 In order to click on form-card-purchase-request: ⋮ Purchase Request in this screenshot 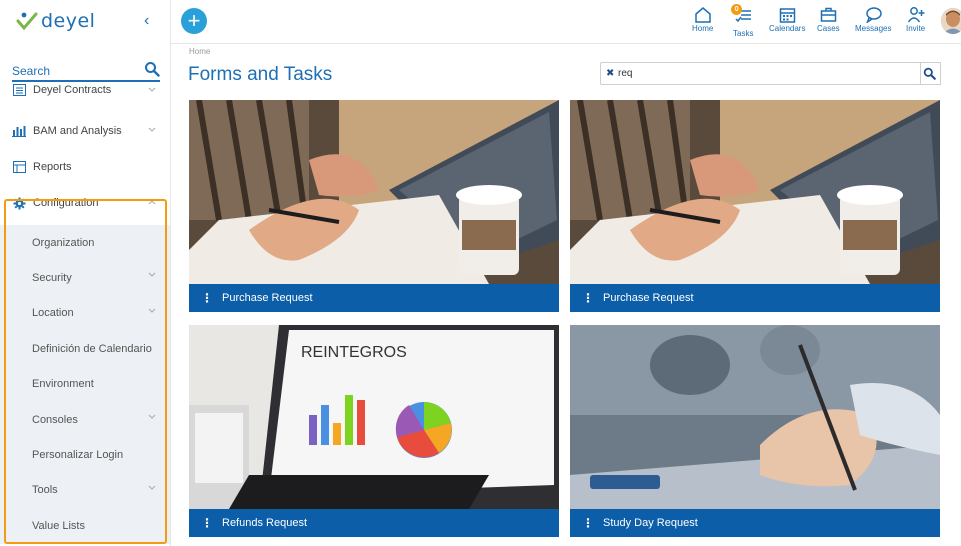, I will do `click(374, 206)`.